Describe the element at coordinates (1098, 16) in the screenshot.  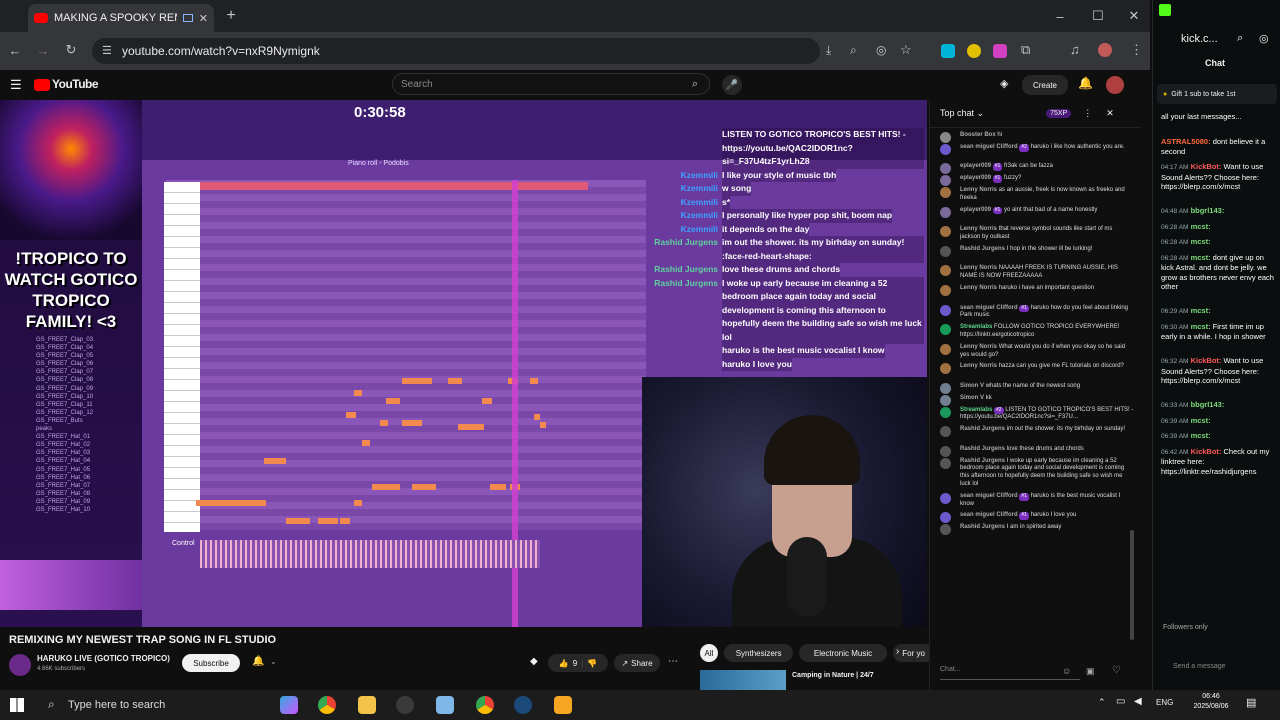
I see `maximize-button: ☐` at that location.